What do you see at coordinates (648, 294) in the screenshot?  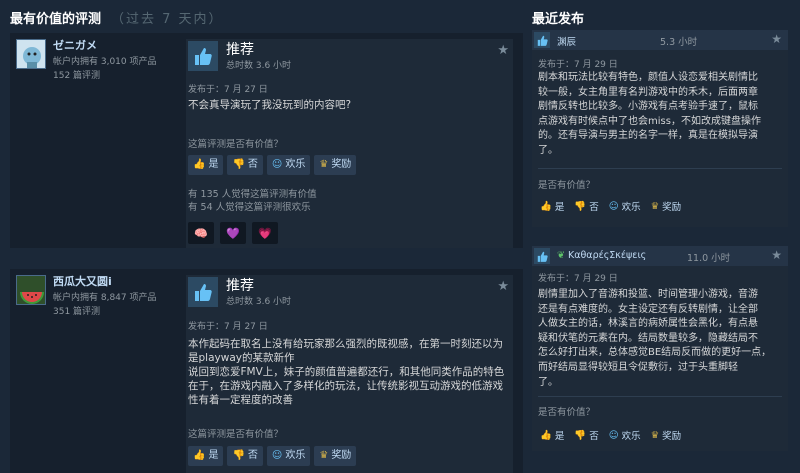 I see `review-line: 剧情里加入了音游和投篮、时间管理小游戏，音游` at bounding box center [648, 294].